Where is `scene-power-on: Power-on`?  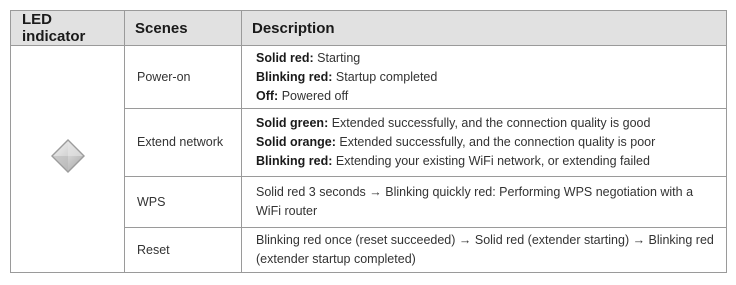 scene-power-on: Power-on is located at coordinates (183, 77).